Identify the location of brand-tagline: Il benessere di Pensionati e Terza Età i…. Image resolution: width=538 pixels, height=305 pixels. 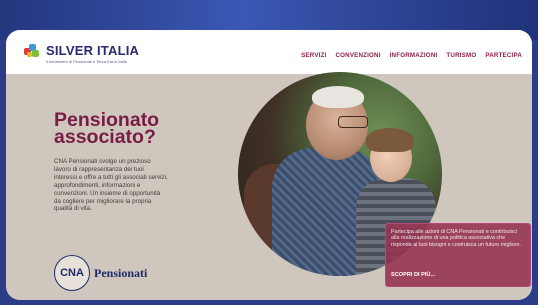
(86, 61).